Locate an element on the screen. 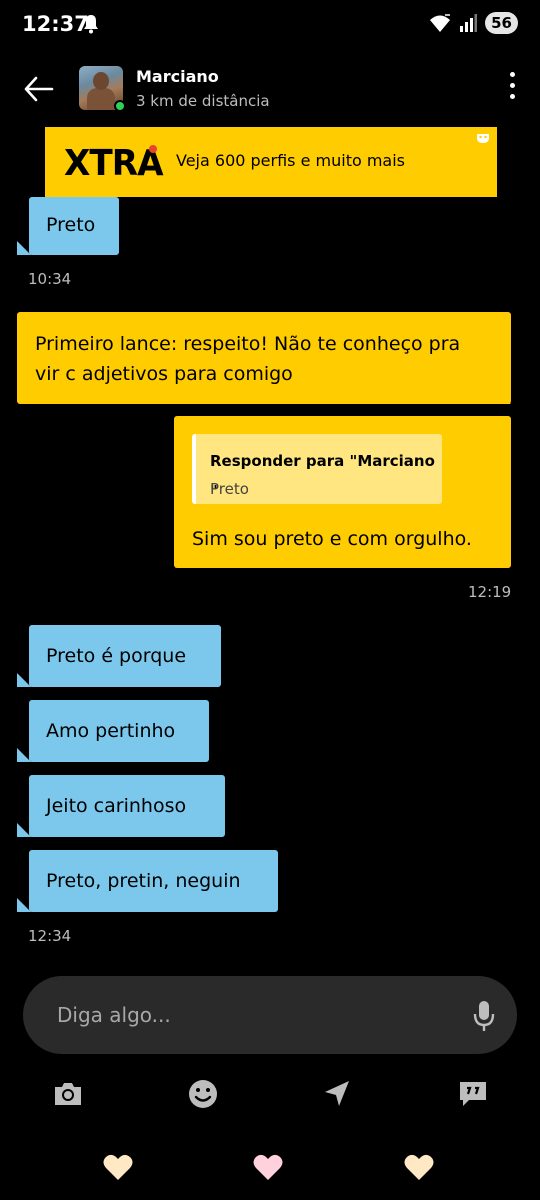 The image size is (540, 1200). microphone-icon is located at coordinates (484, 1016).